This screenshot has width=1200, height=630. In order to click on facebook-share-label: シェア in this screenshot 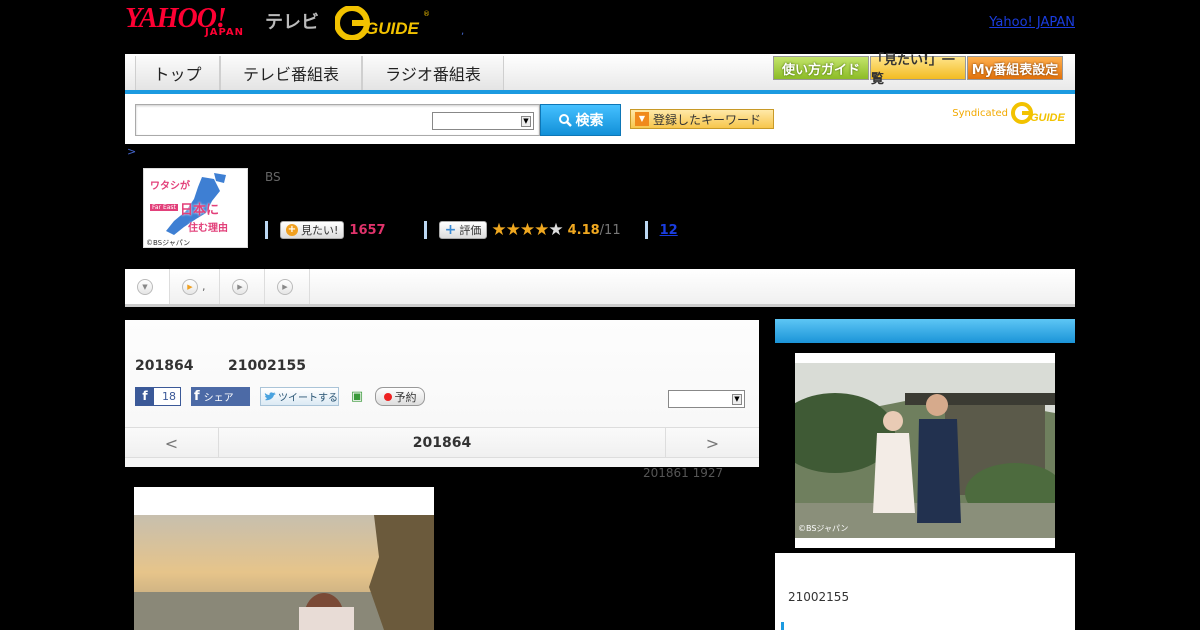, I will do `click(218, 398)`.